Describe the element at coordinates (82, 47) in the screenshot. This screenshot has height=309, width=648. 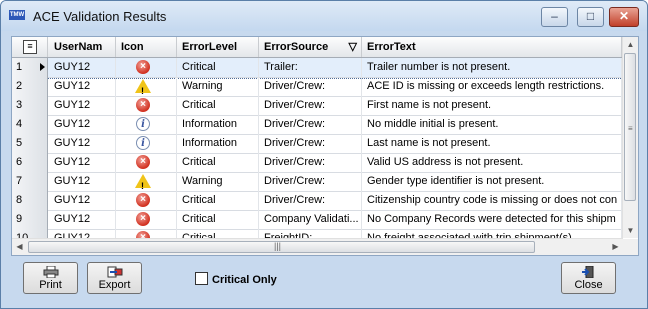
I see `column-header-username: UserNam` at that location.